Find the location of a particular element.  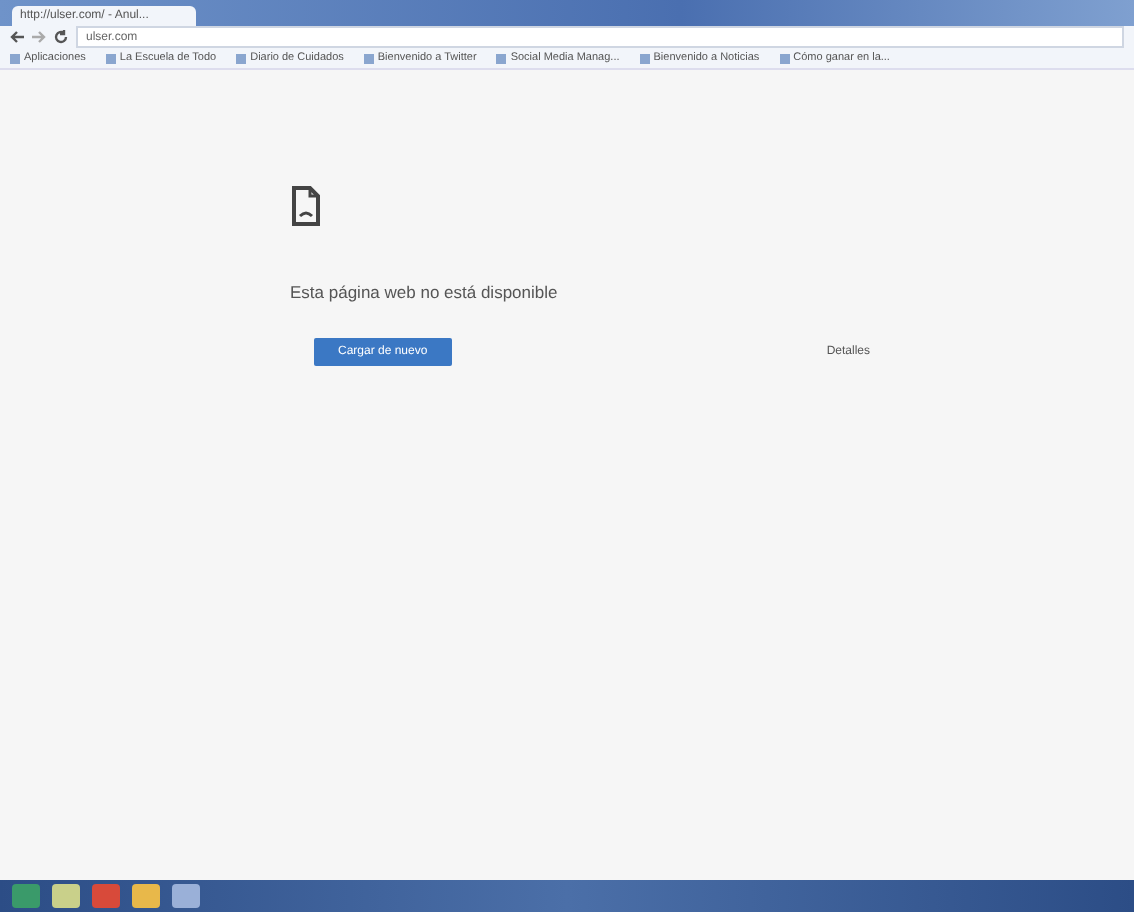

broken-page-icon is located at coordinates (306, 206).